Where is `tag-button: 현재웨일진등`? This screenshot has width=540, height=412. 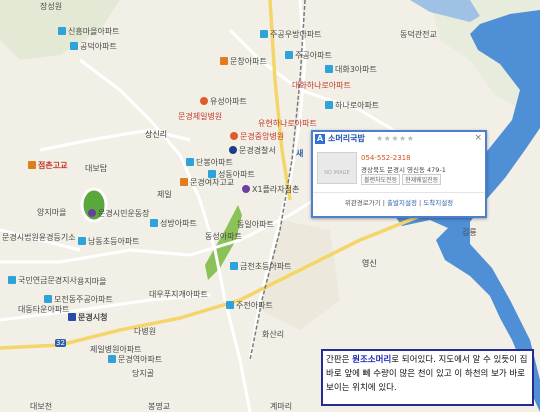
tag-button: 현재웨일진등 is located at coordinates (422, 179).